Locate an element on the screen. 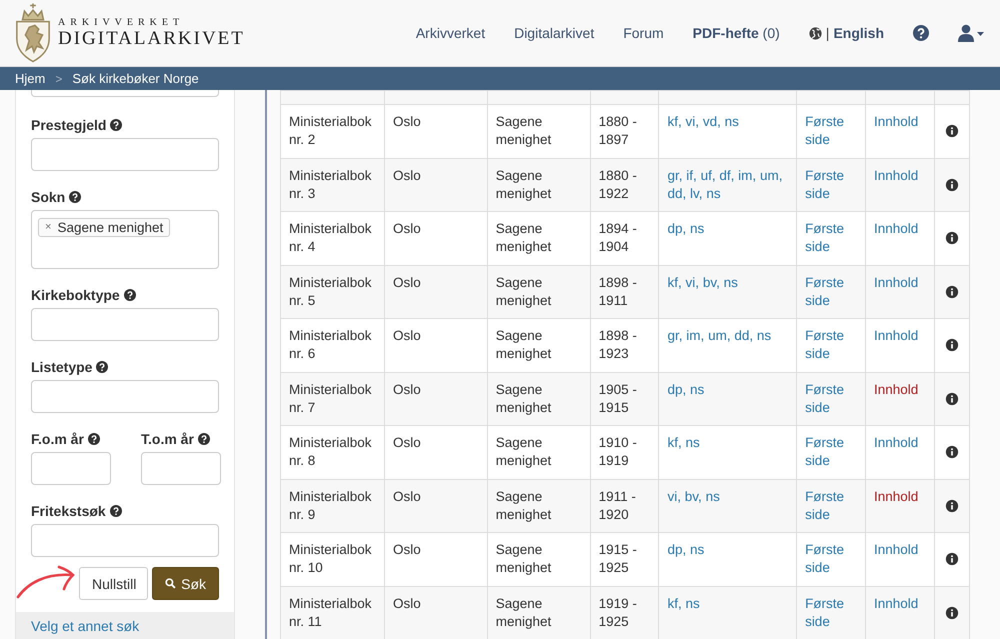  code-link: df is located at coordinates (725, 175).